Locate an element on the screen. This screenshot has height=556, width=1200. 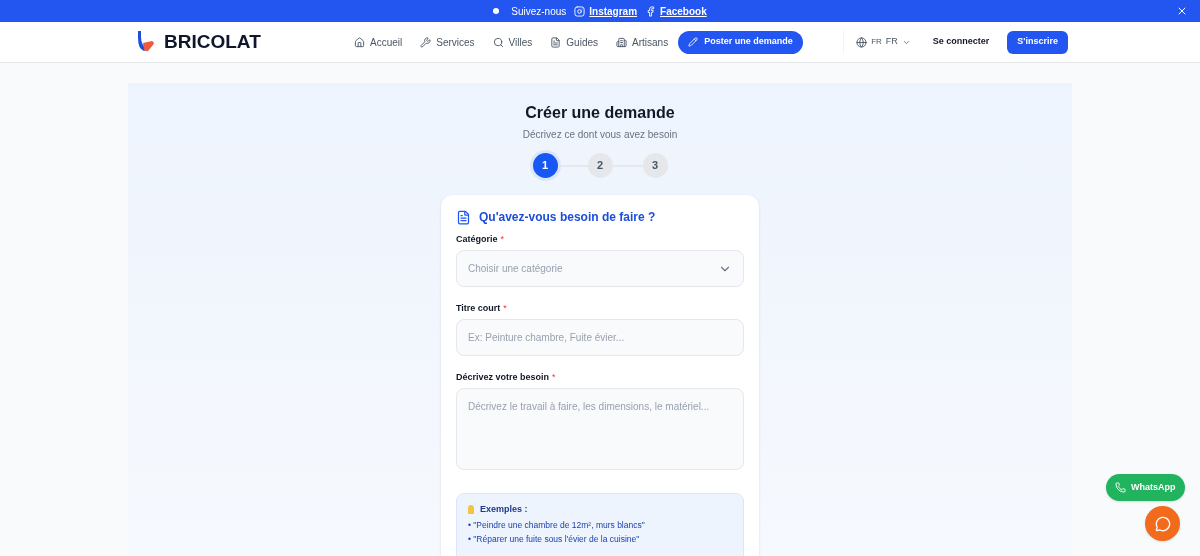
examples-title: Exemples : is located at coordinates (504, 509).